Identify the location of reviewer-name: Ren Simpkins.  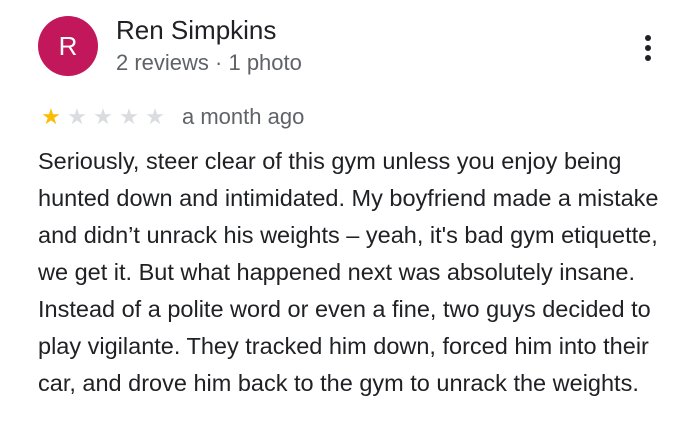
(209, 30).